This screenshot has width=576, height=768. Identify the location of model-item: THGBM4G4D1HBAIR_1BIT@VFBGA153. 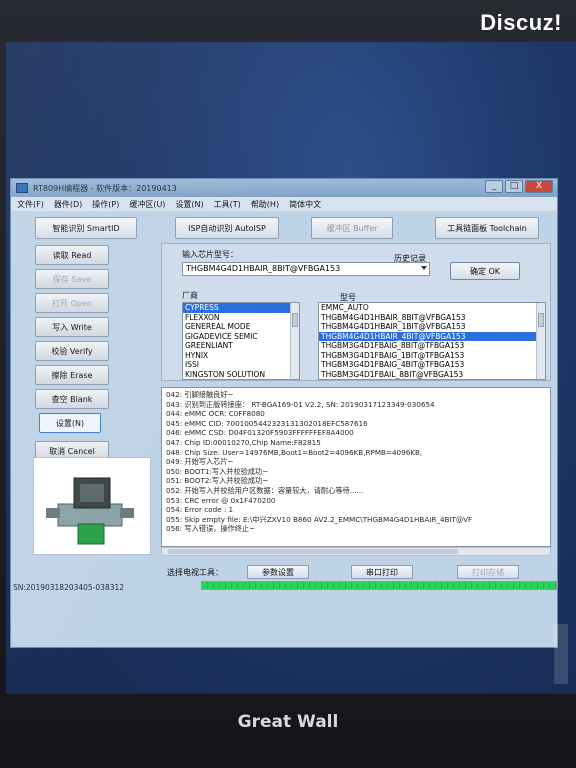
(432, 327).